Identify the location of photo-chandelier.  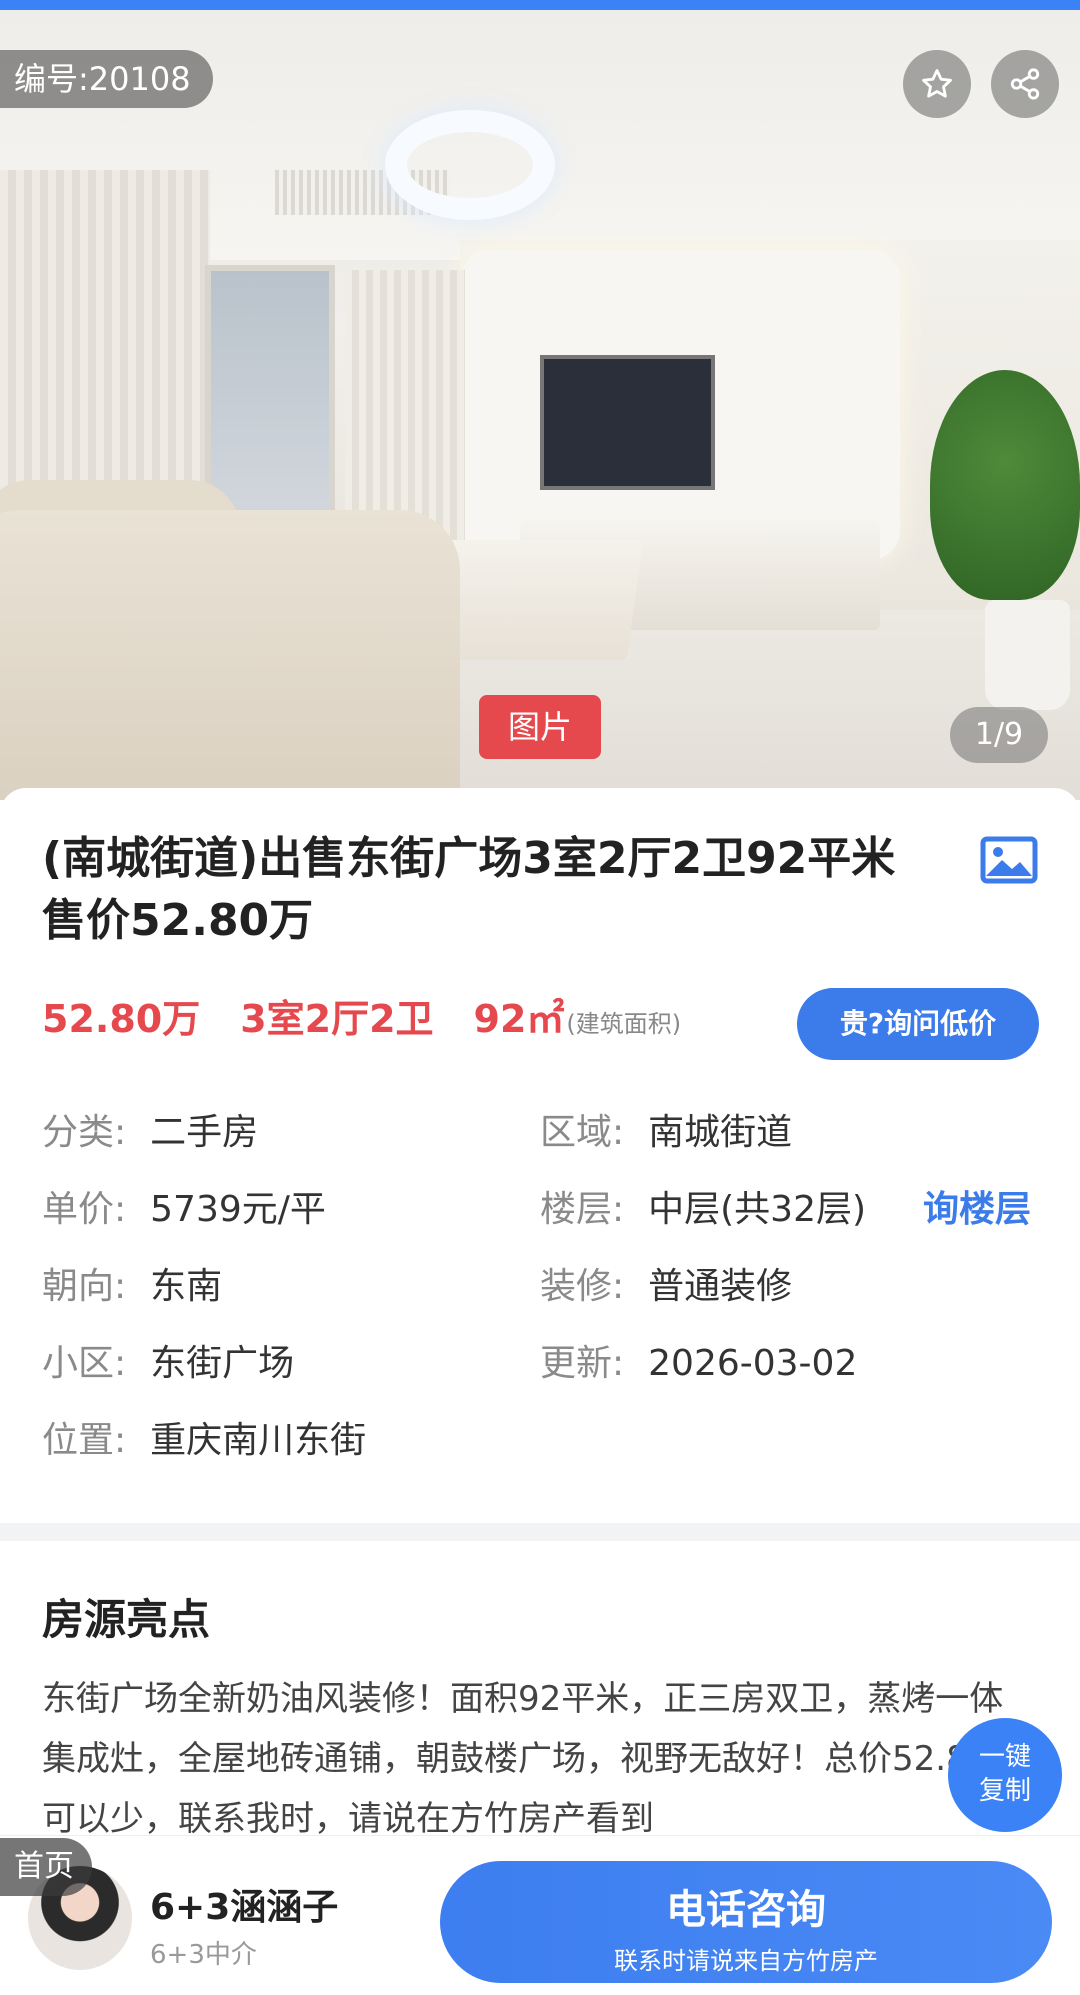
(470, 165).